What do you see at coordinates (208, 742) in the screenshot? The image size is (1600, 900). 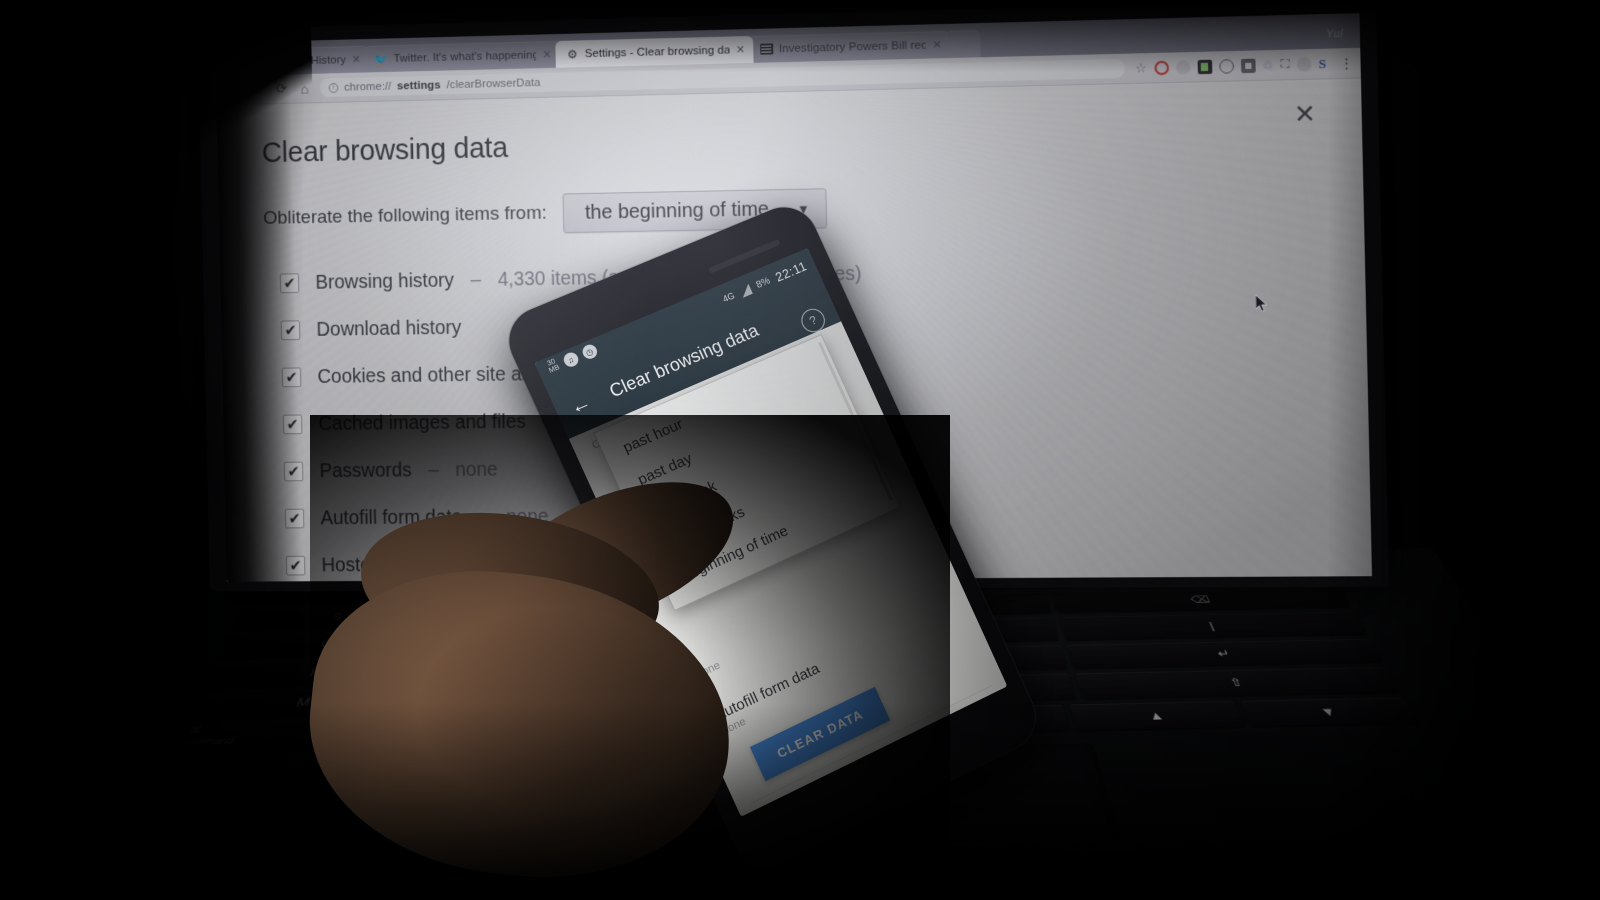 I see `command-label: command` at bounding box center [208, 742].